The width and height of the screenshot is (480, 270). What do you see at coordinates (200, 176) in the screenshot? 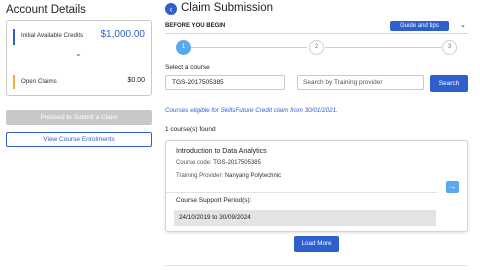
I see `training-provider-label: Training Provider:` at bounding box center [200, 176].